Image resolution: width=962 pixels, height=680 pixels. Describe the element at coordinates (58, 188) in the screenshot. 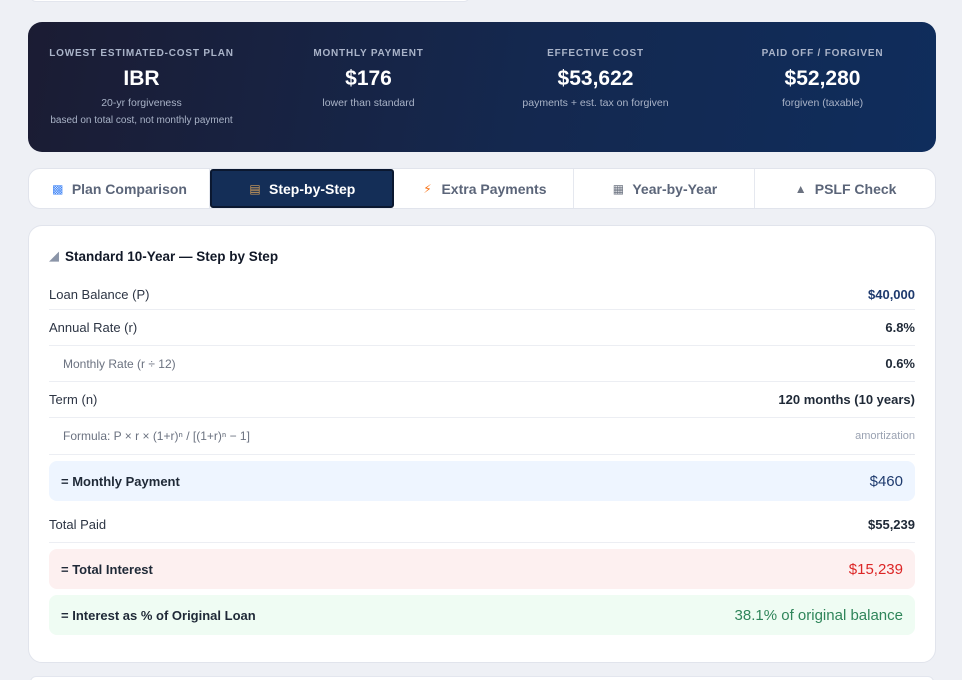

I see `chart-icon: ▩` at that location.